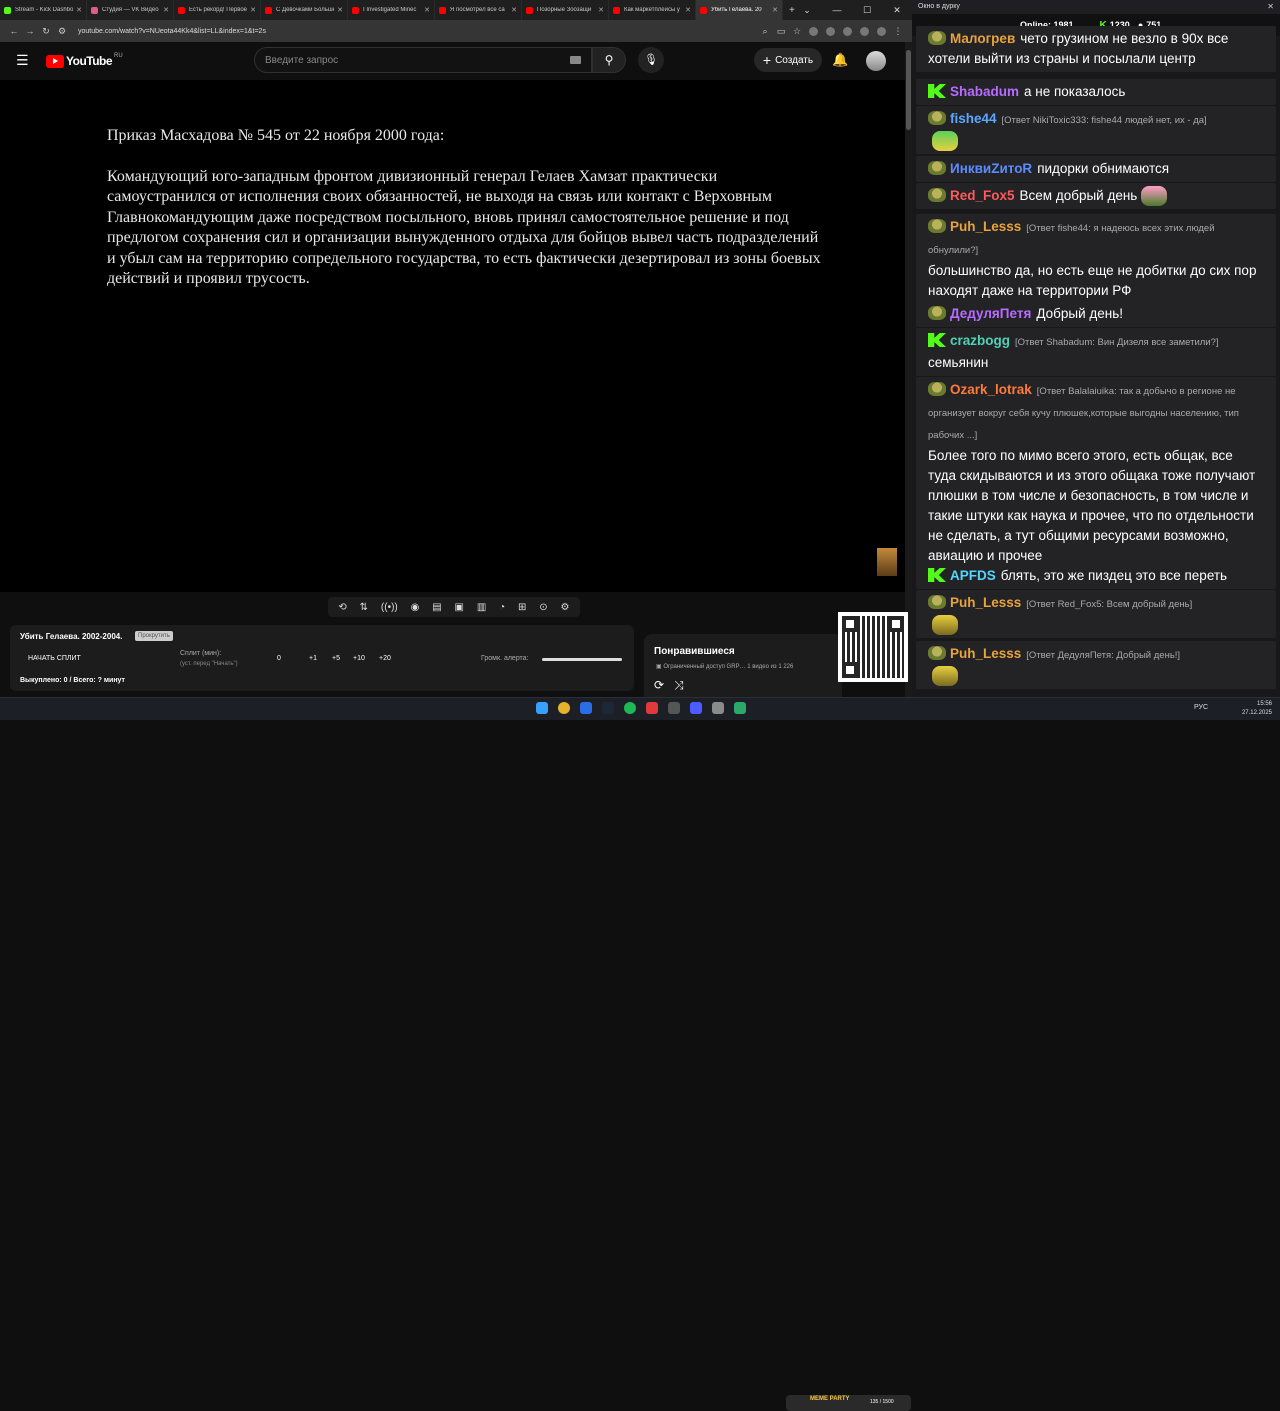 Image resolution: width=1280 pixels, height=1411 pixels. I want to click on search-button: ⚲, so click(609, 60).